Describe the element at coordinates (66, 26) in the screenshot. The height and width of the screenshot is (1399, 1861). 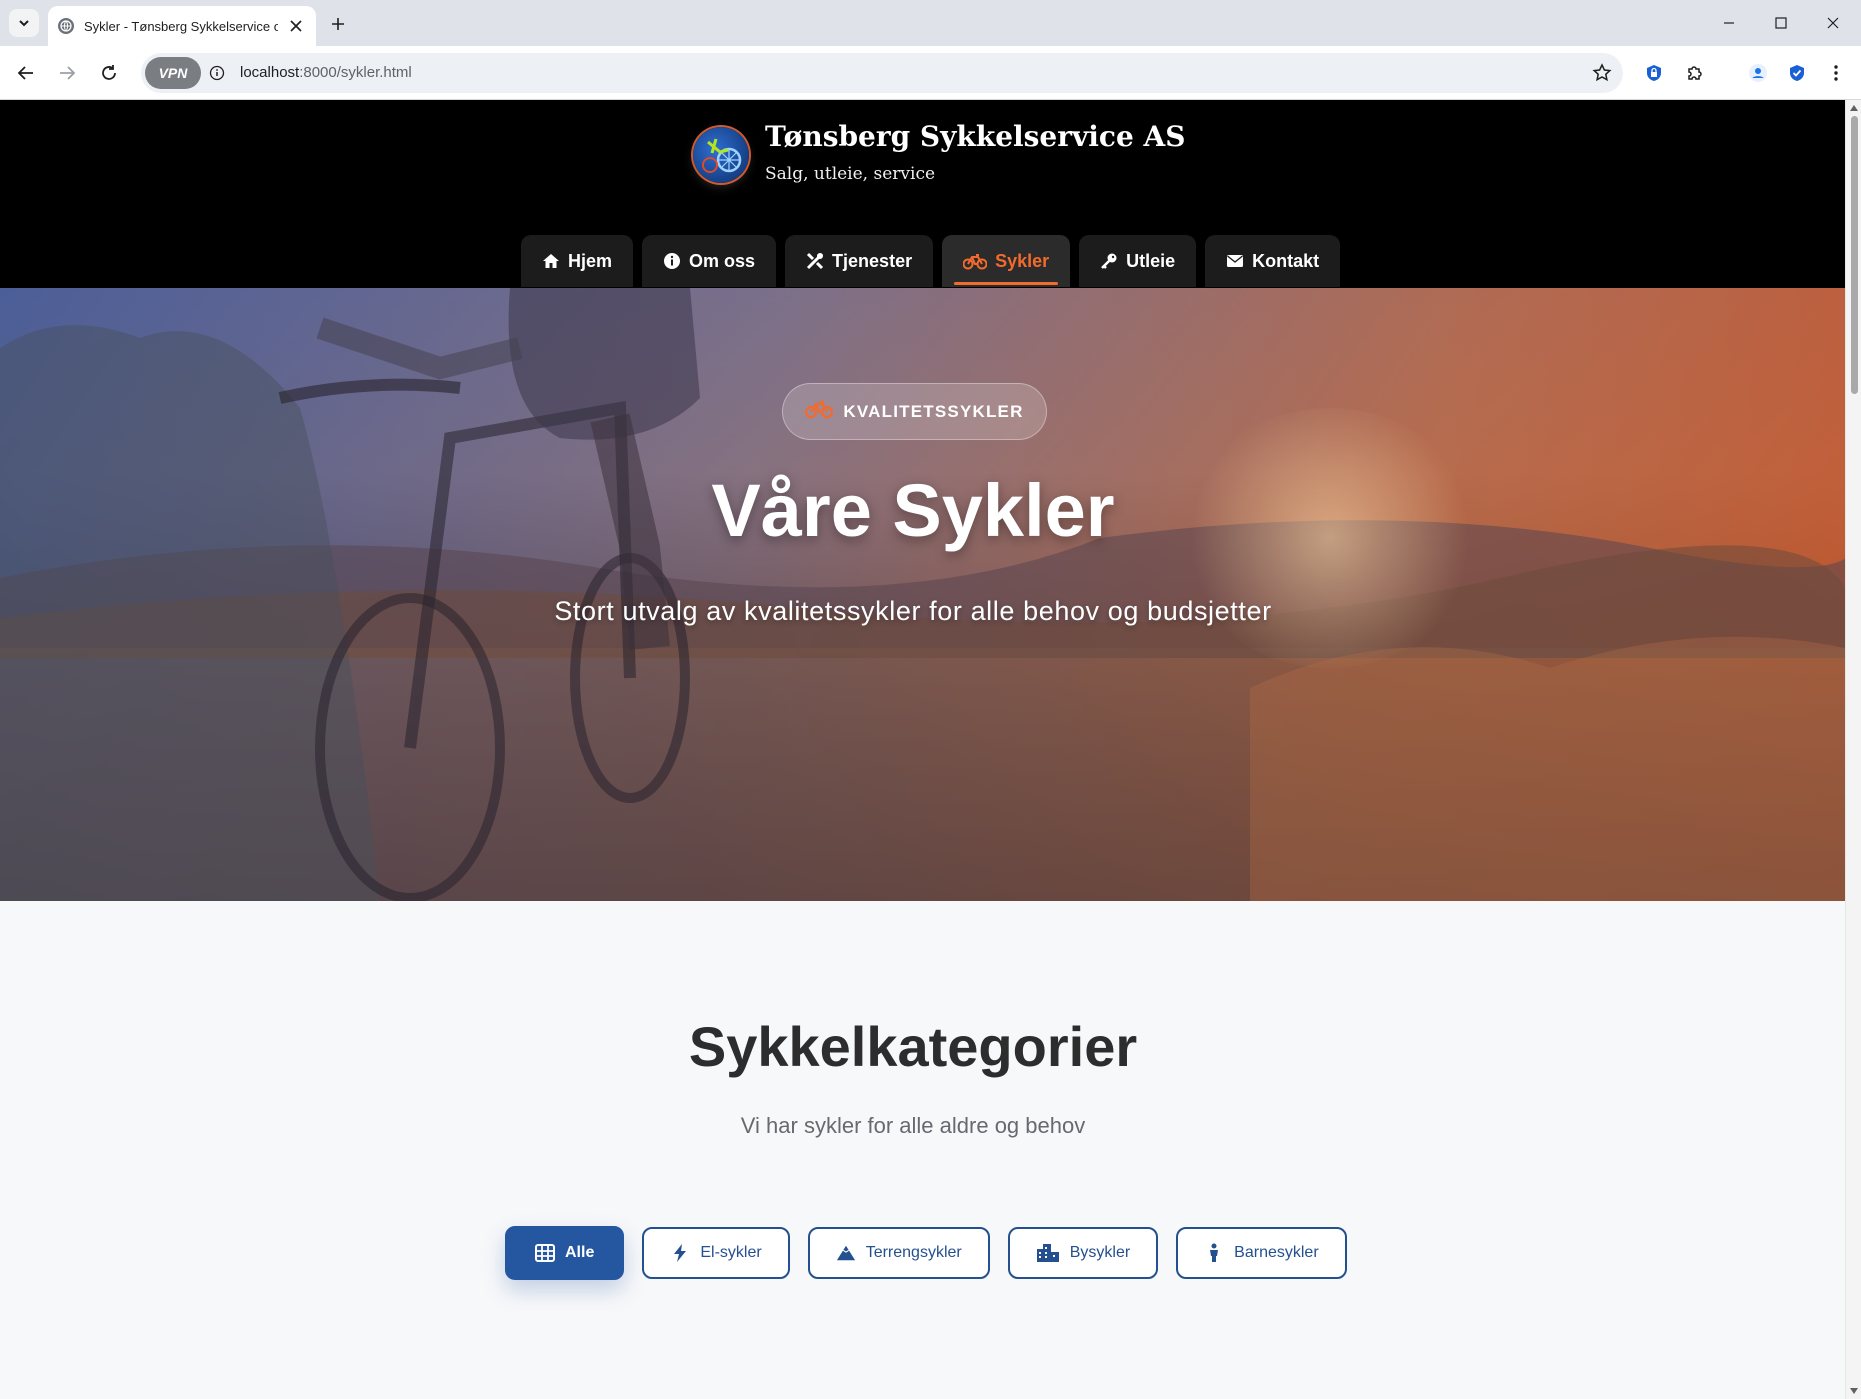
I see `globe-icon` at that location.